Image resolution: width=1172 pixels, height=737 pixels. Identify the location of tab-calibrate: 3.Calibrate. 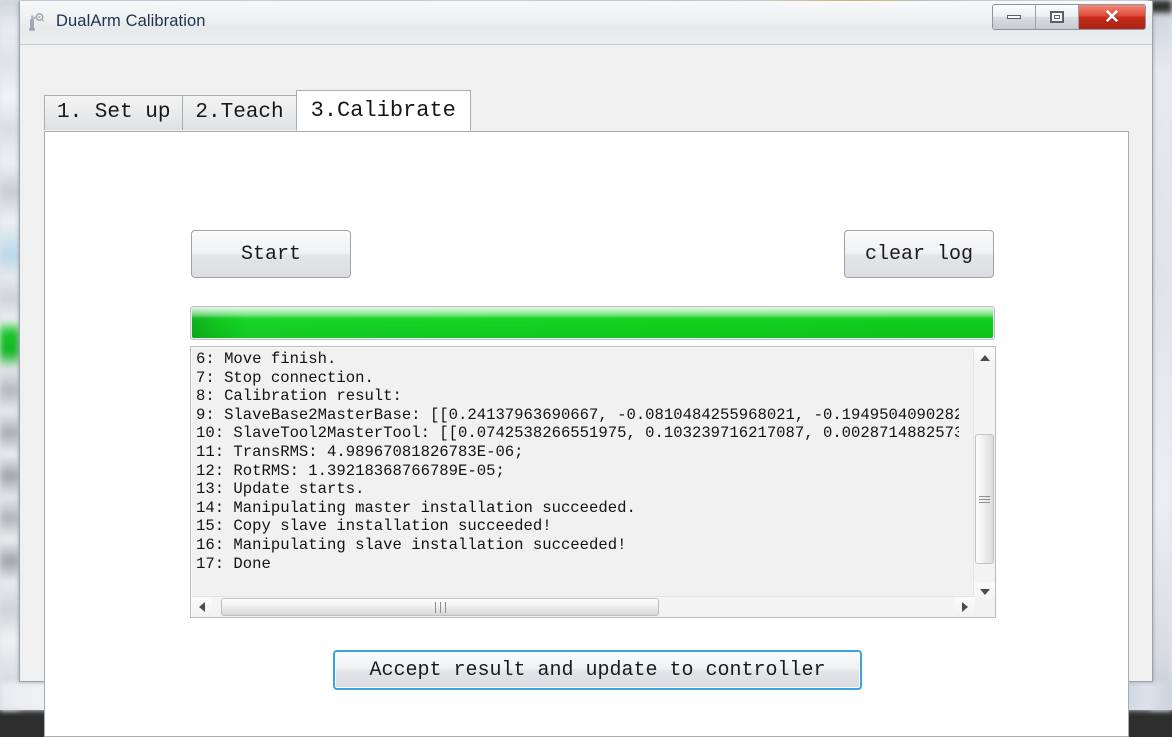
(383, 110).